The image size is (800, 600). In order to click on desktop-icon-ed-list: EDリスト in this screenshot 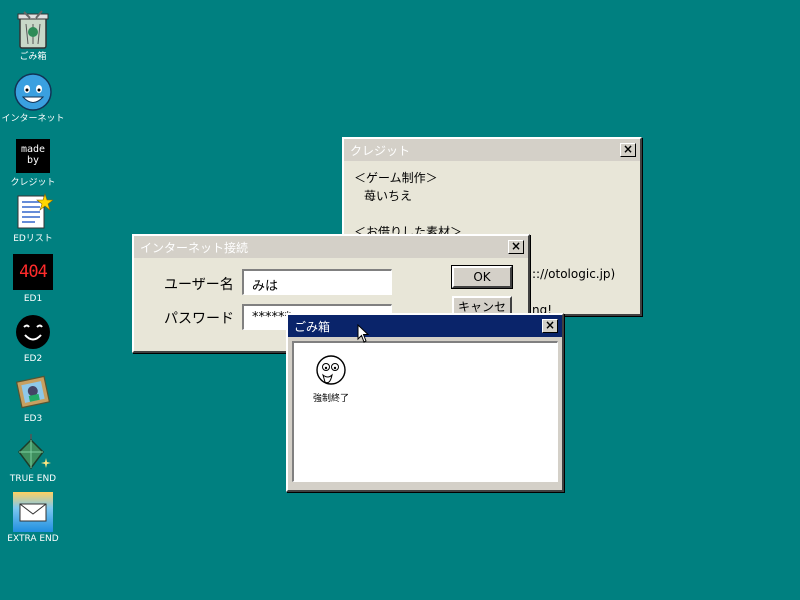, I will do `click(33, 218)`.